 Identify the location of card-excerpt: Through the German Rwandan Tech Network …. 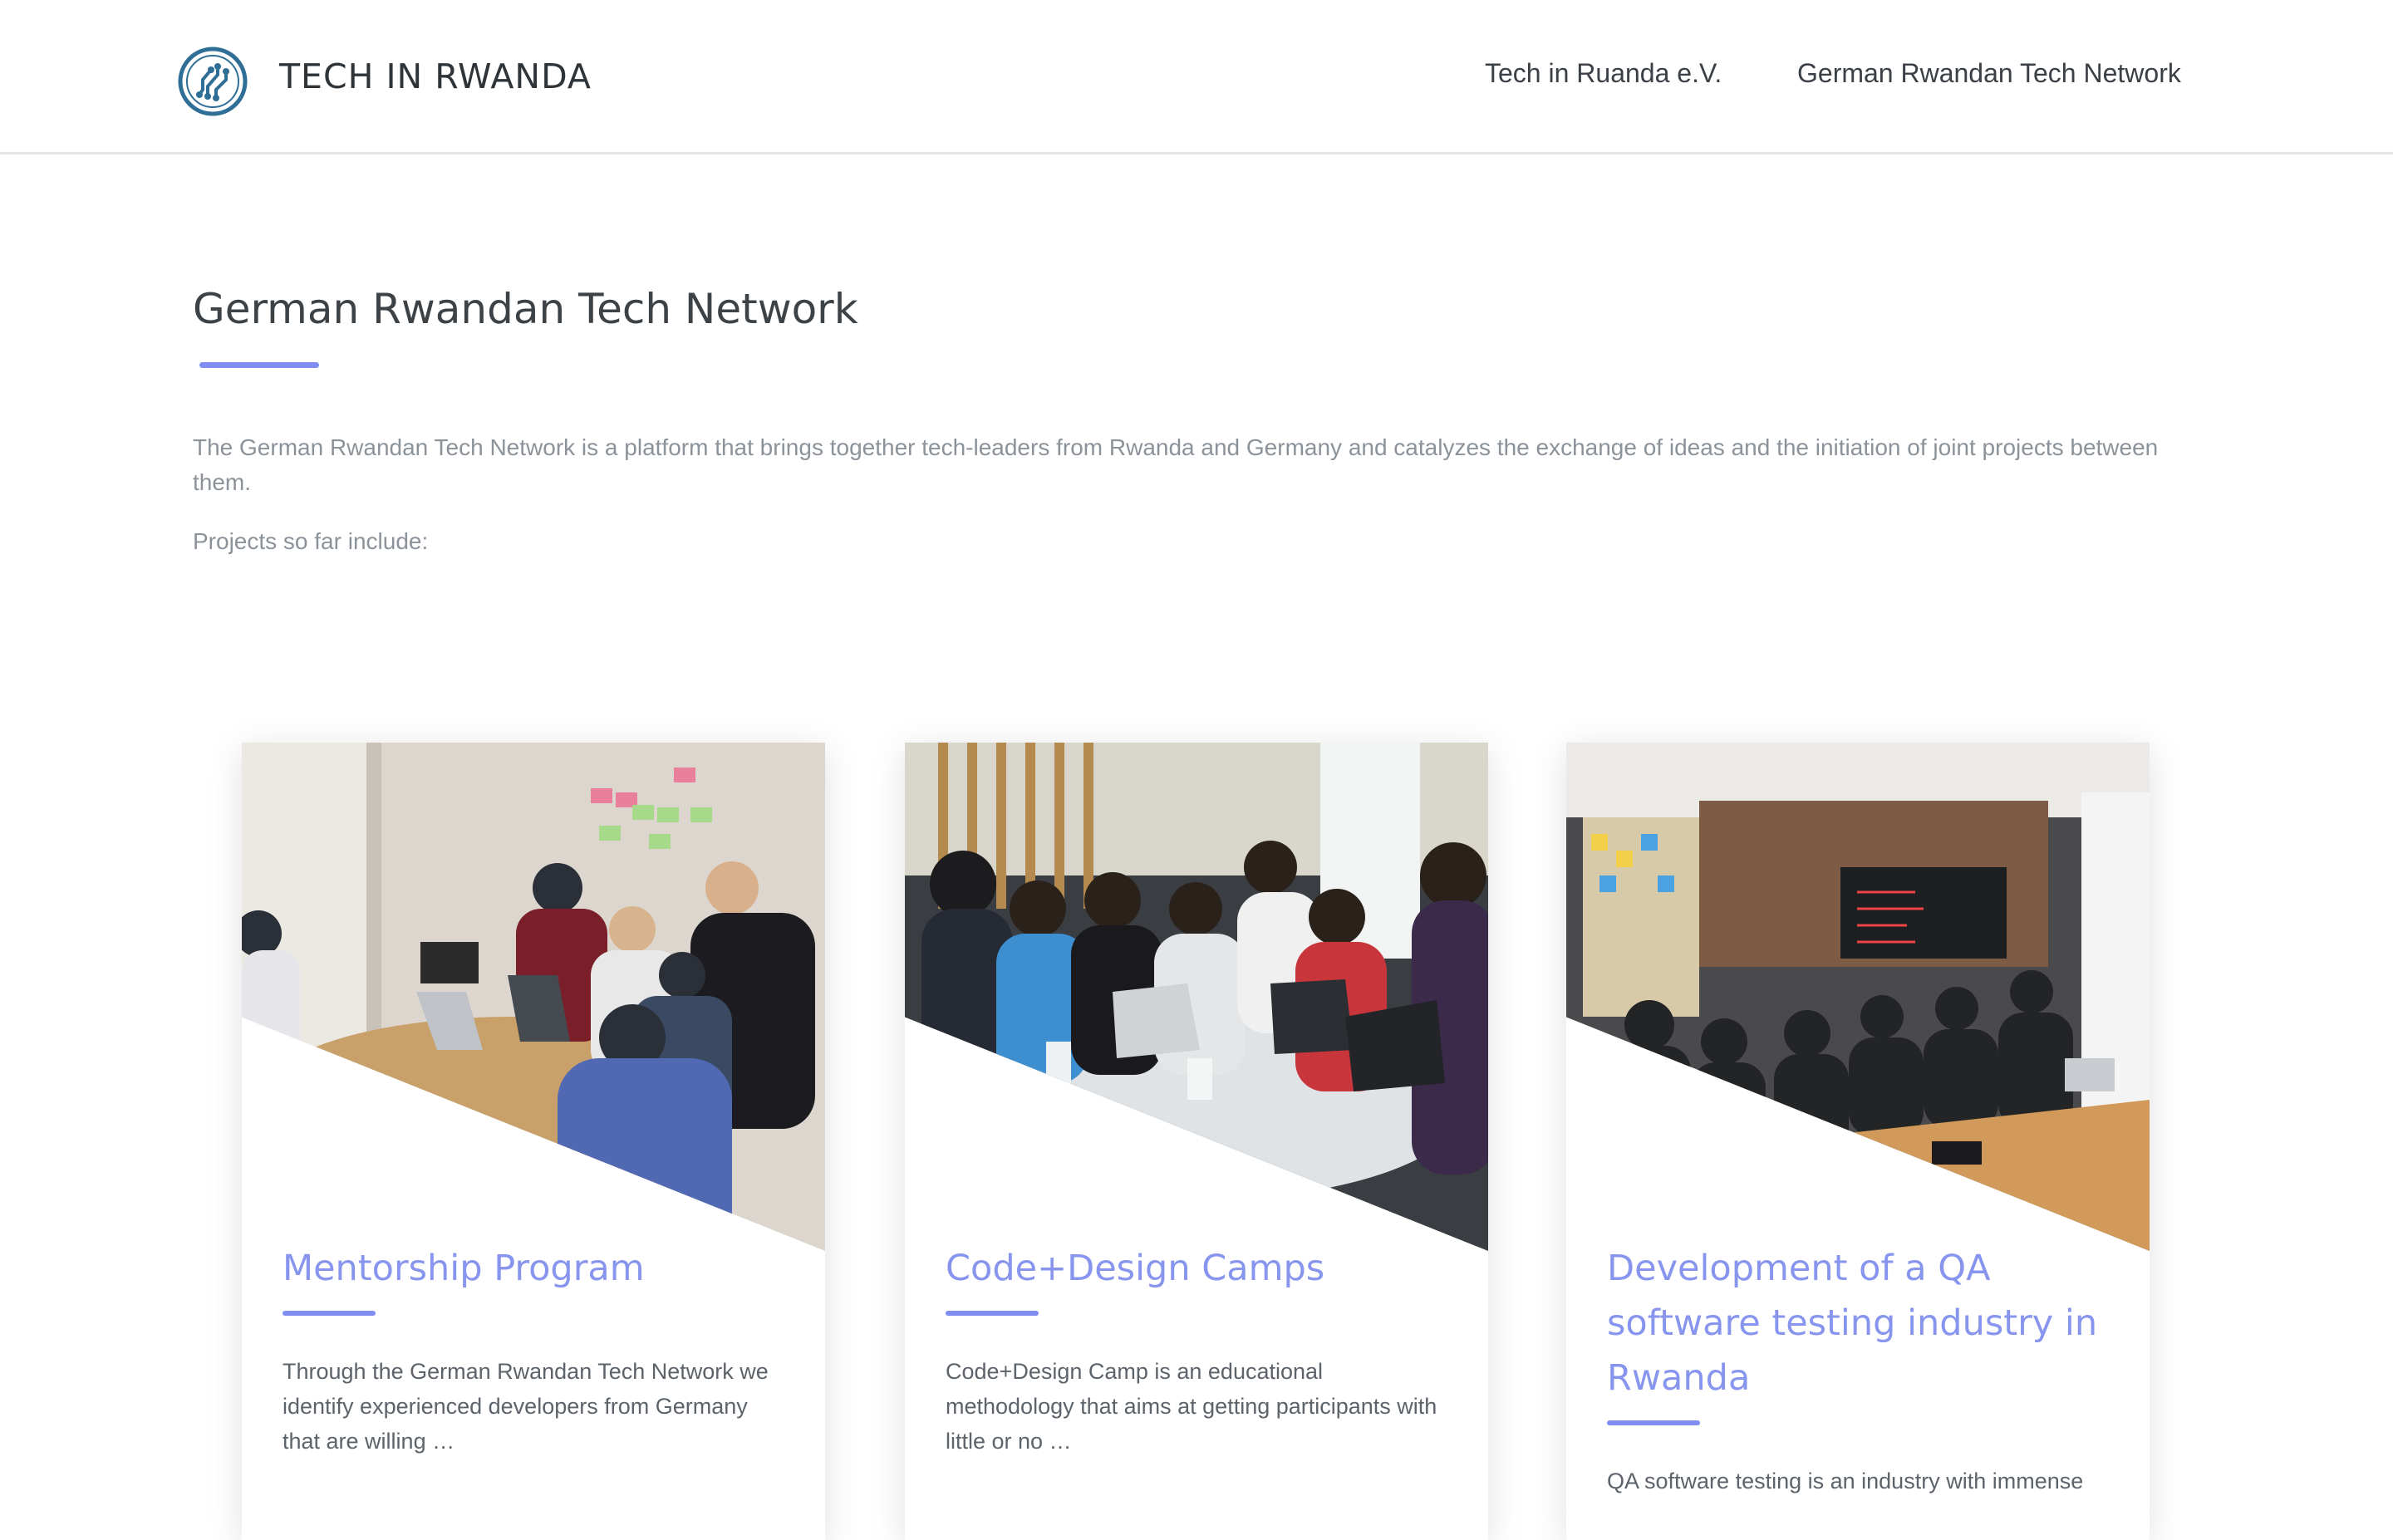
(526, 1406).